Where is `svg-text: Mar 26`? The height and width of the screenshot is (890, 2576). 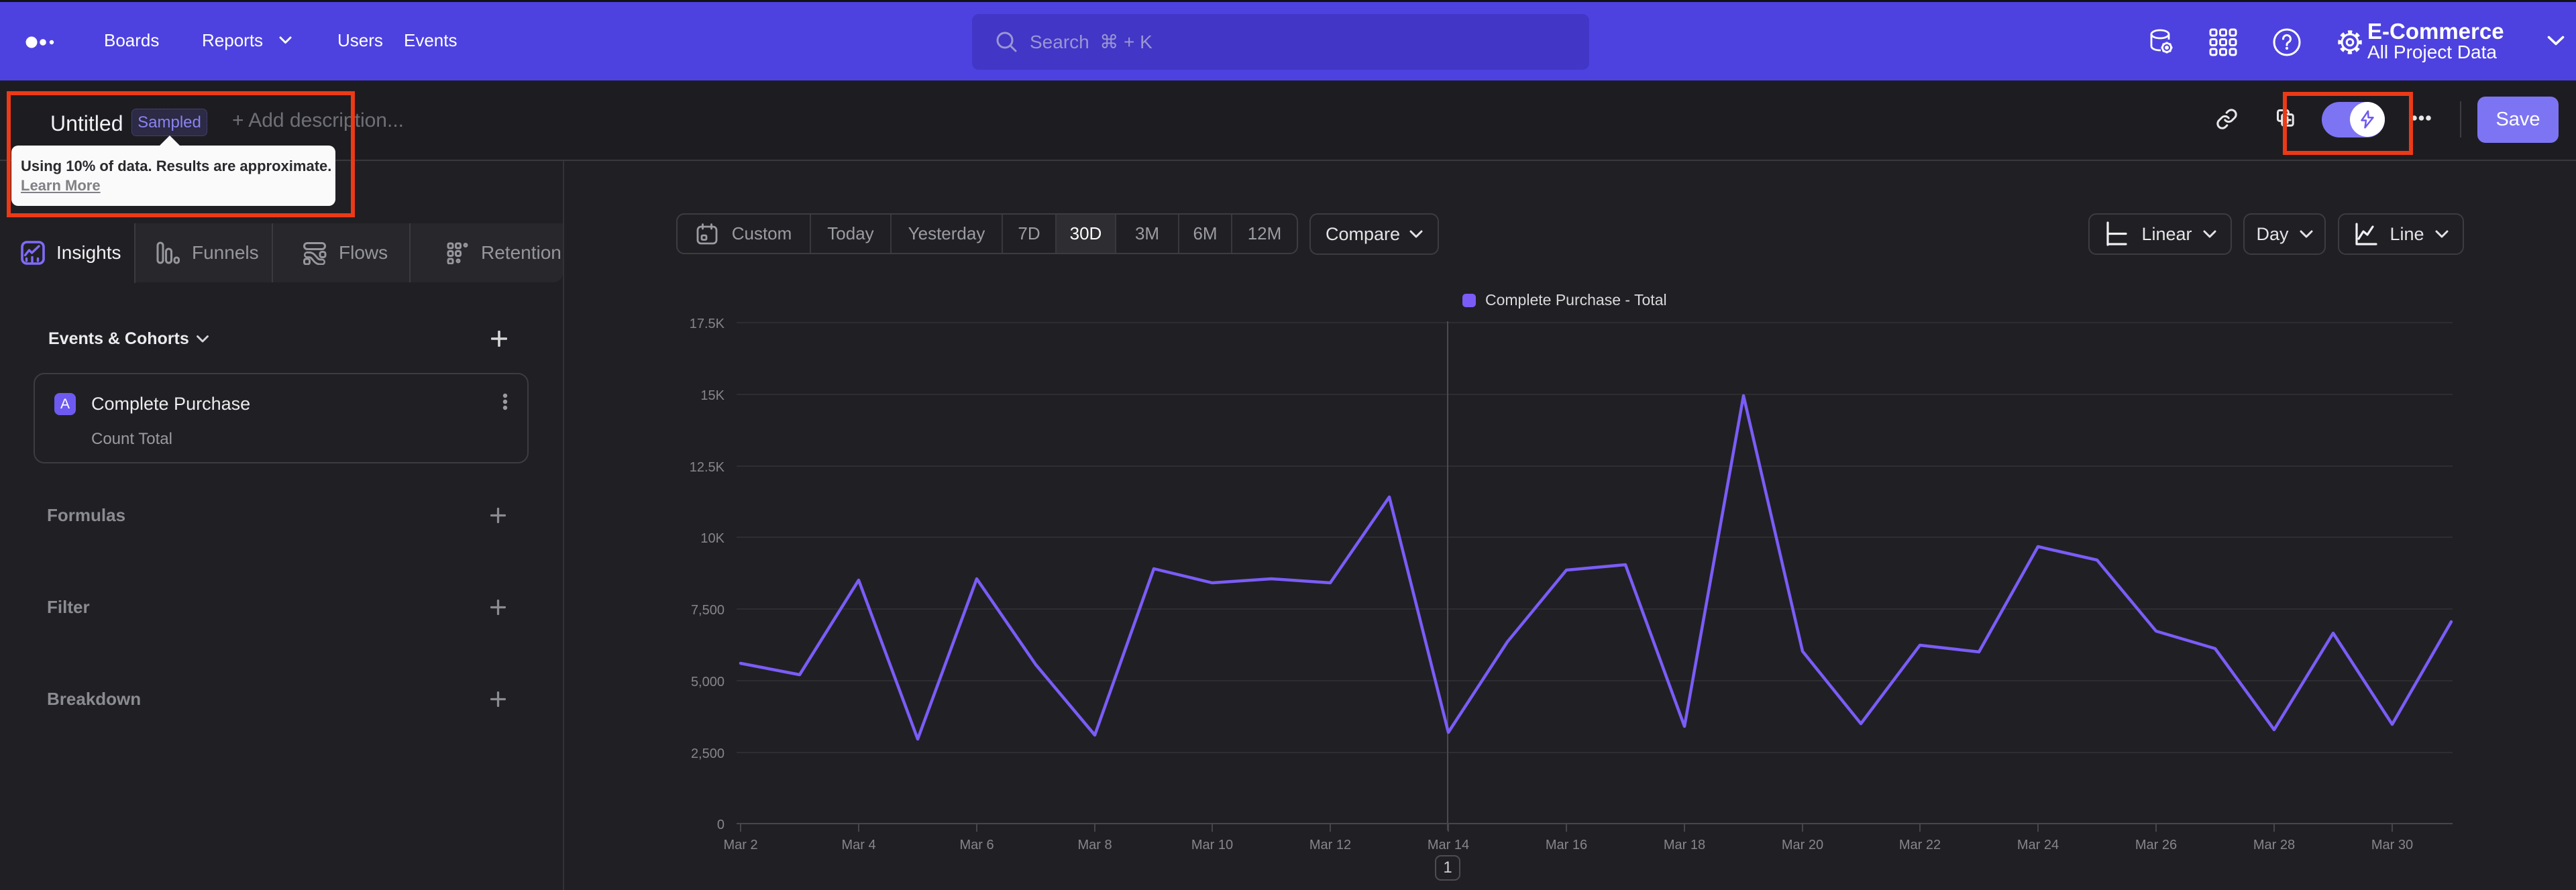 svg-text: Mar 26 is located at coordinates (2156, 845).